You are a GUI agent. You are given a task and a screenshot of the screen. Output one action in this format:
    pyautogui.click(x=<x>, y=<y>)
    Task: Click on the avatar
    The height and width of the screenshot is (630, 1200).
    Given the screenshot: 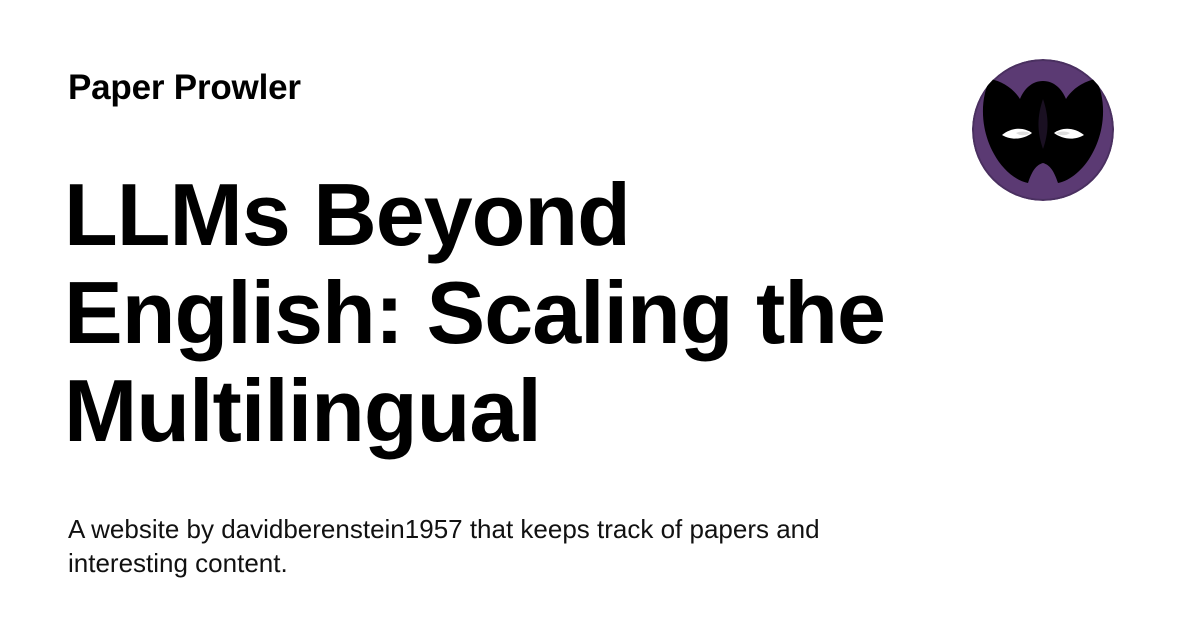 What is the action you would take?
    pyautogui.click(x=1043, y=130)
    